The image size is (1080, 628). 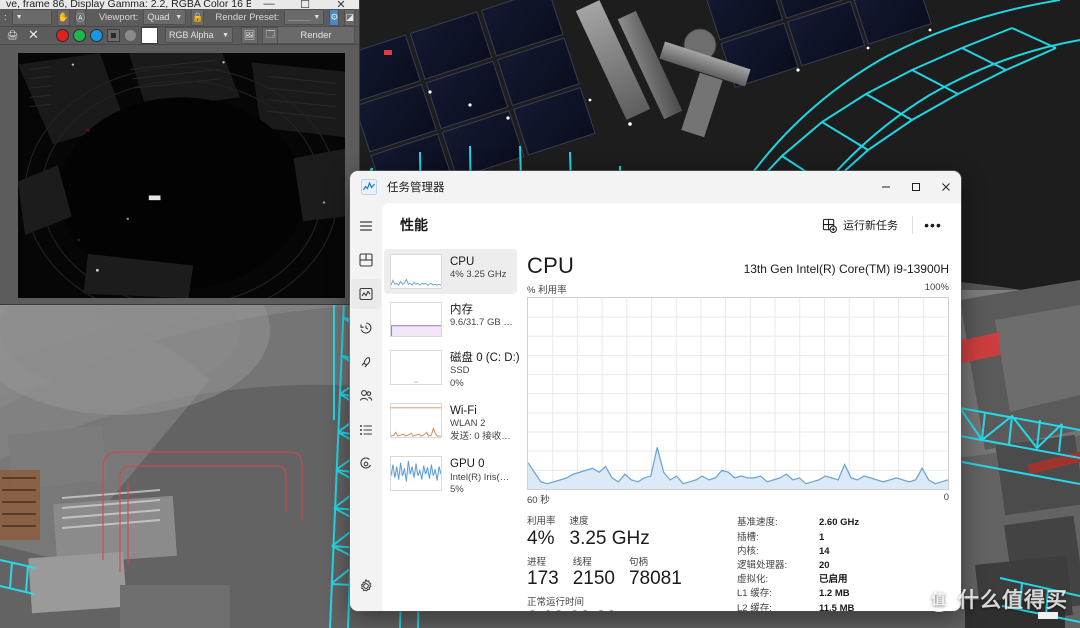 What do you see at coordinates (199, 35) in the screenshot?
I see `channel-select: RGB Alpha ▼` at bounding box center [199, 35].